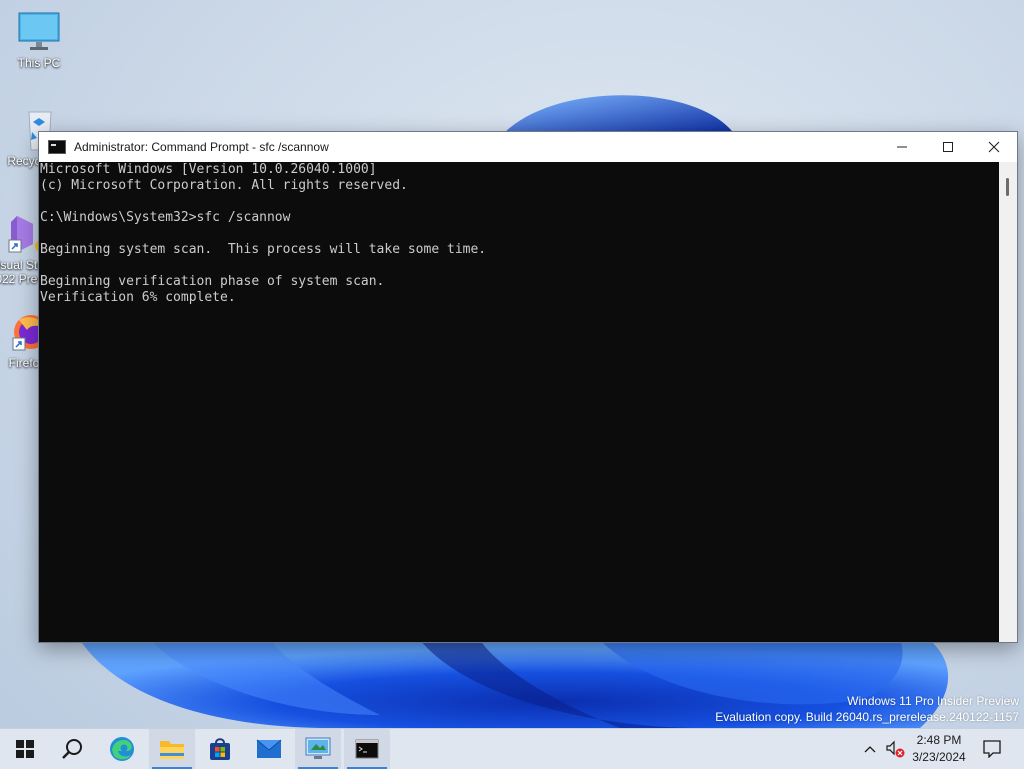 The width and height of the screenshot is (1024, 769). I want to click on control-panel-icon, so click(318, 748).